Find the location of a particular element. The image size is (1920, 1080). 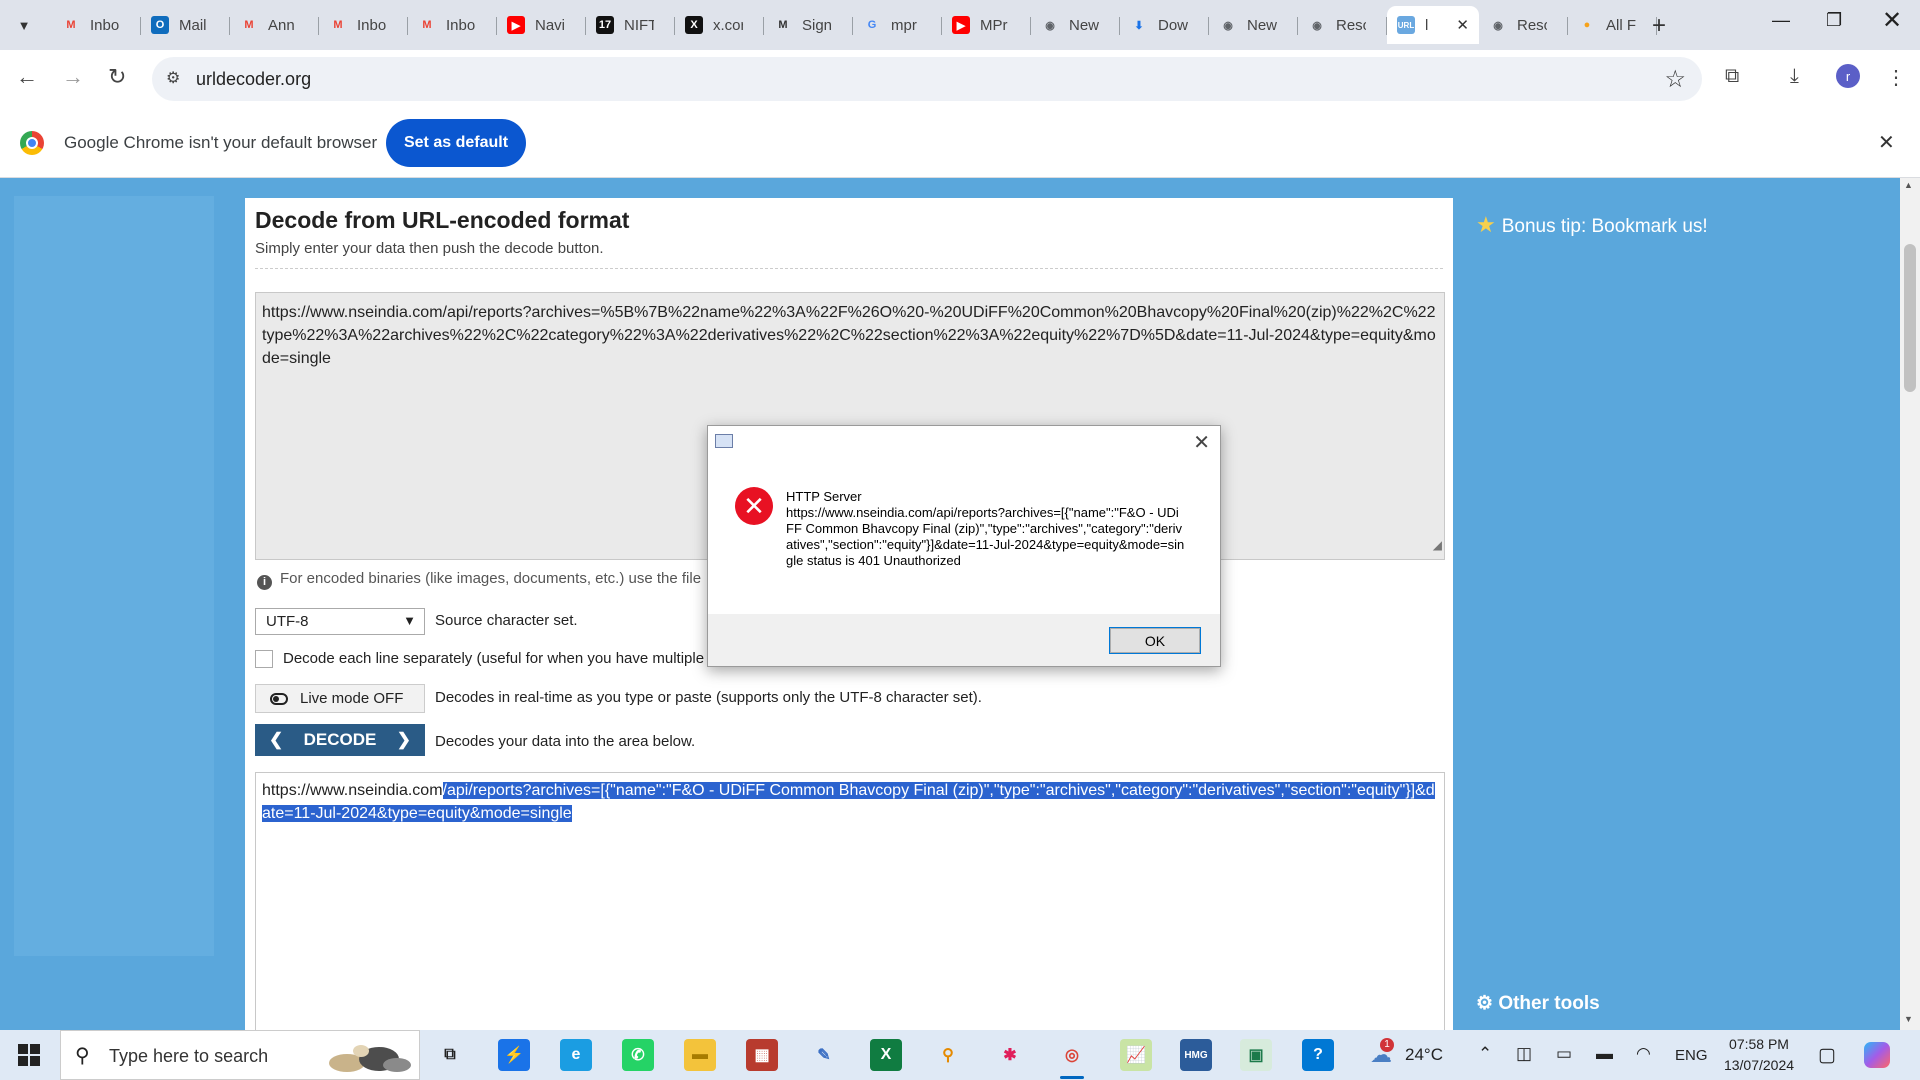

download-icon: ⬇ is located at coordinates (1139, 25).